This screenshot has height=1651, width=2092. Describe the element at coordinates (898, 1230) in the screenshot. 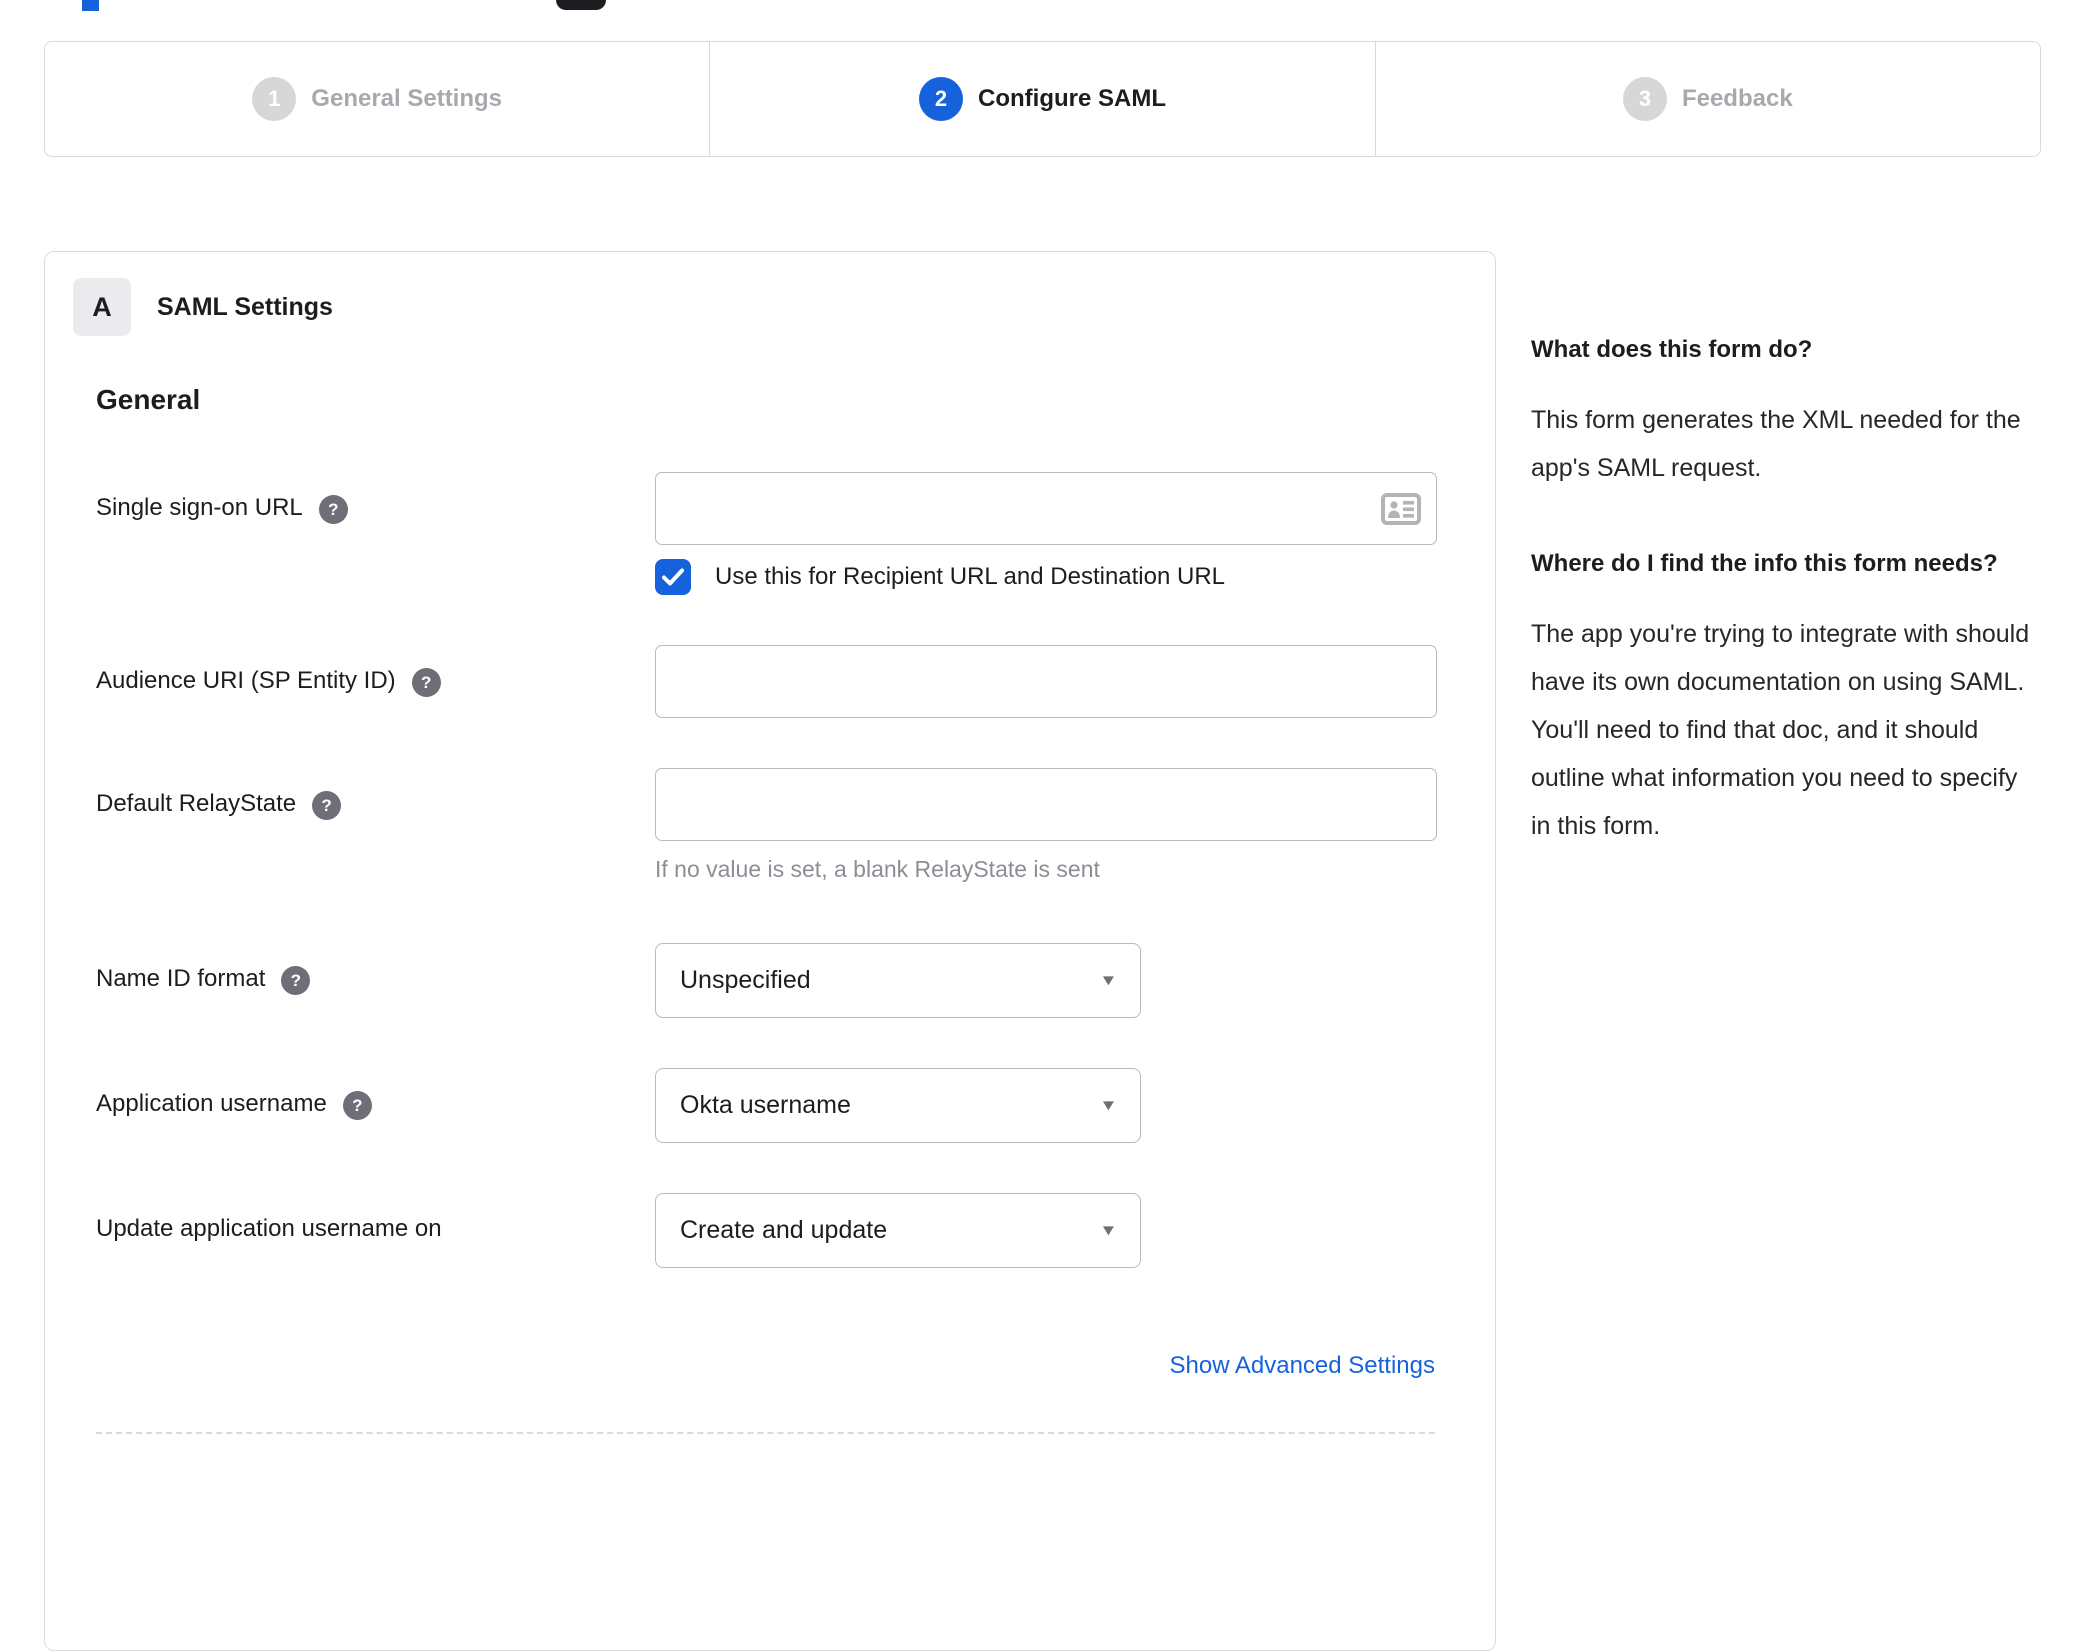

I see `update-application-username-select: Create and update ▼` at that location.